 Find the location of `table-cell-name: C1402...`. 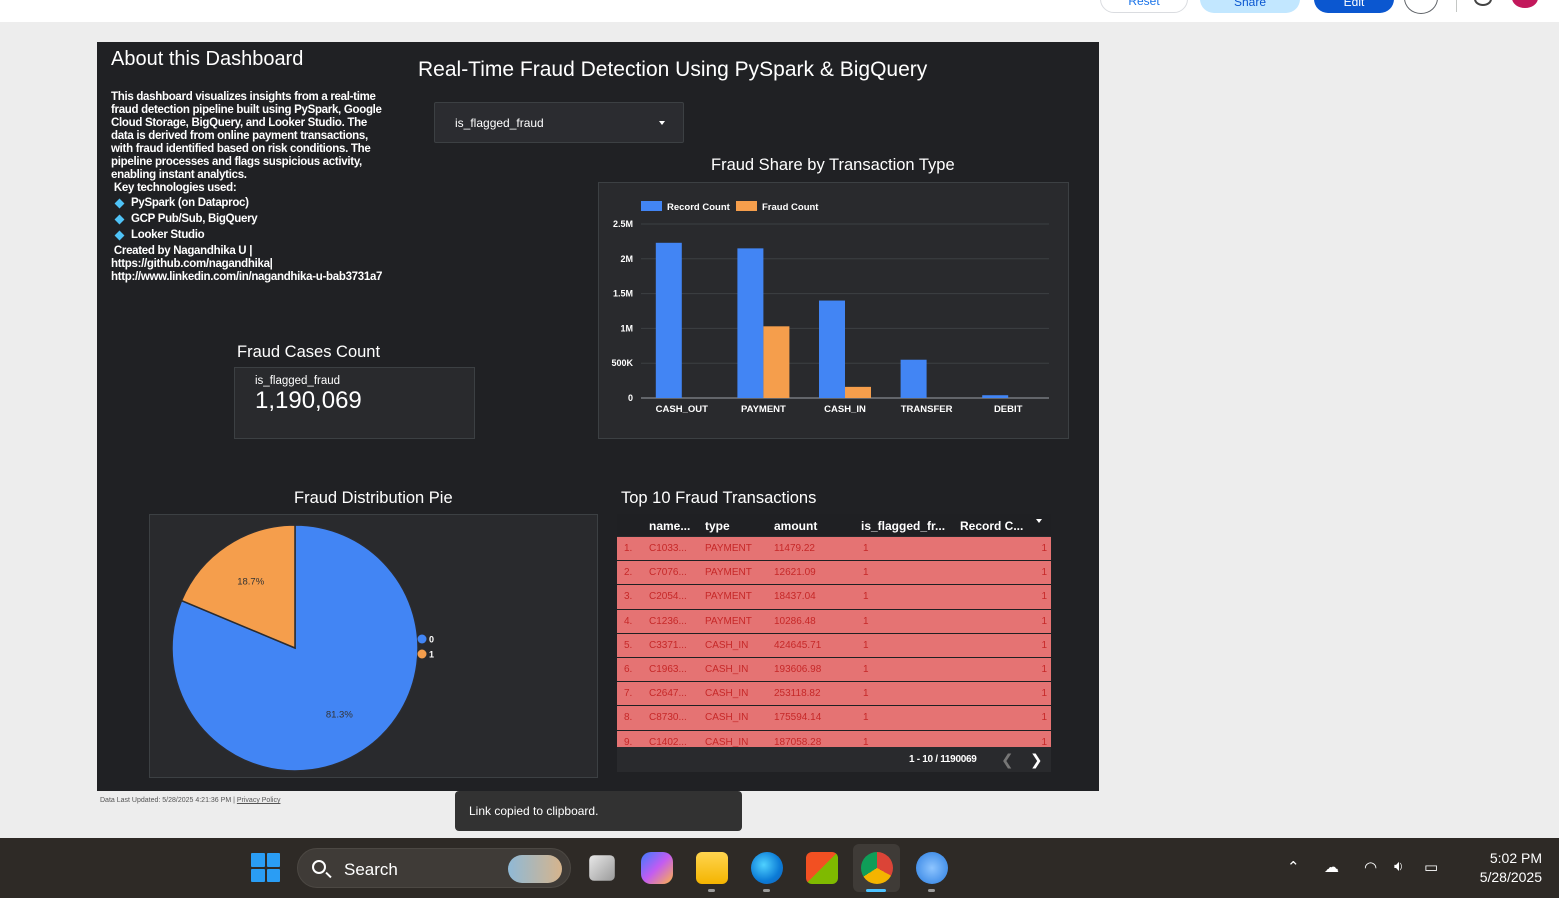

table-cell-name: C1402... is located at coordinates (668, 742).